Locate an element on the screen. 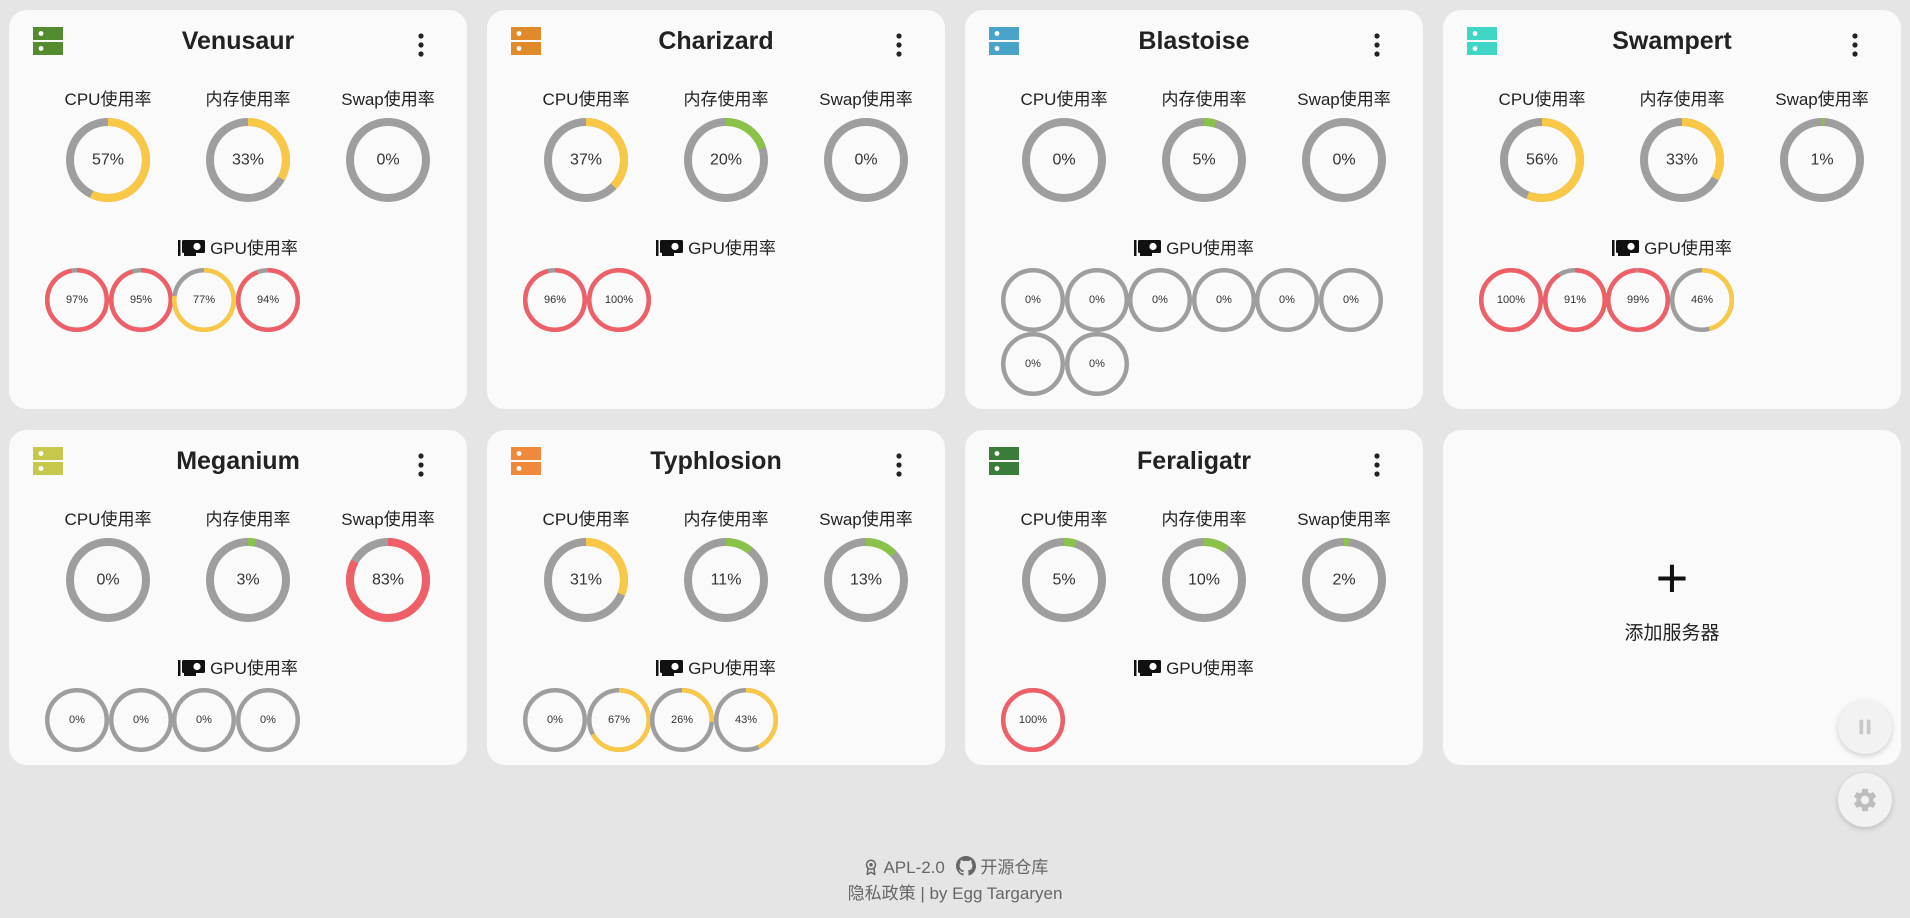 The width and height of the screenshot is (1910, 918). metric-row: CPU使用率 0% 内存使用率 5% Swap使用率 0% is located at coordinates (1204, 145).